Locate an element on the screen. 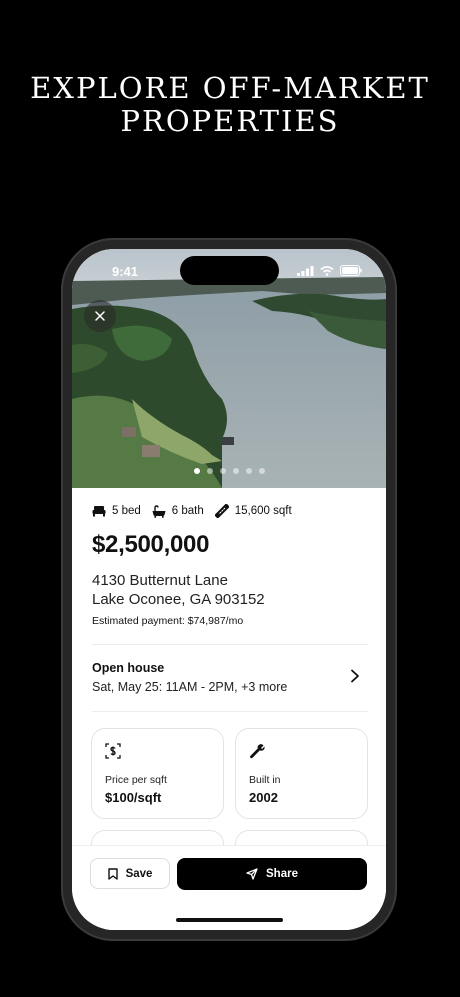 The image size is (460, 997). photo-pagination is located at coordinates (229, 471).